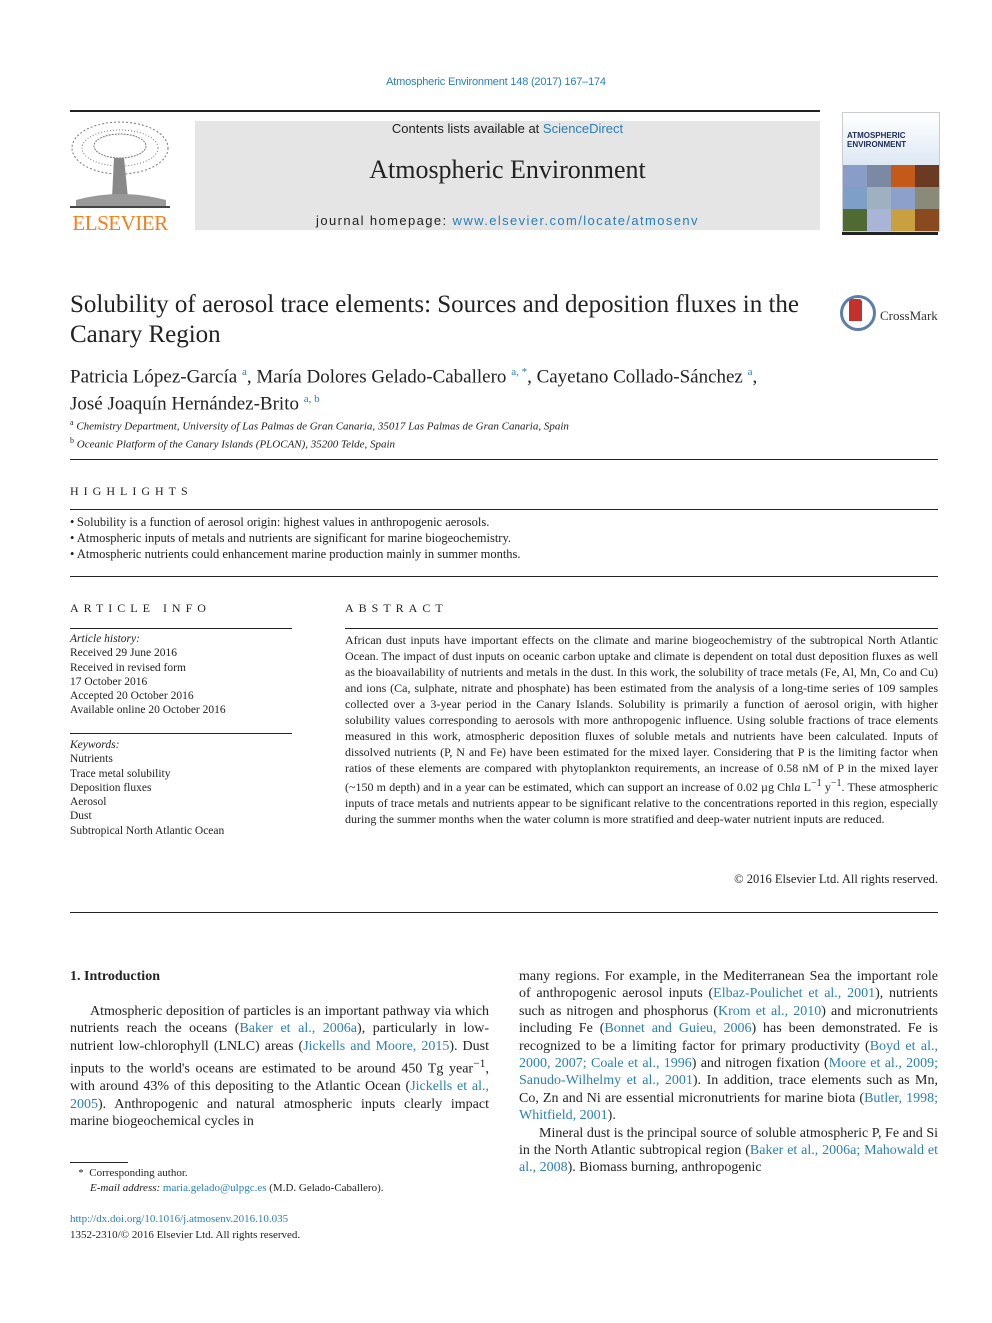 The height and width of the screenshot is (1323, 992). Describe the element at coordinates (576, 220) in the screenshot. I see `homepage-link: www.elsevier.com/locate/atmosenv` at that location.